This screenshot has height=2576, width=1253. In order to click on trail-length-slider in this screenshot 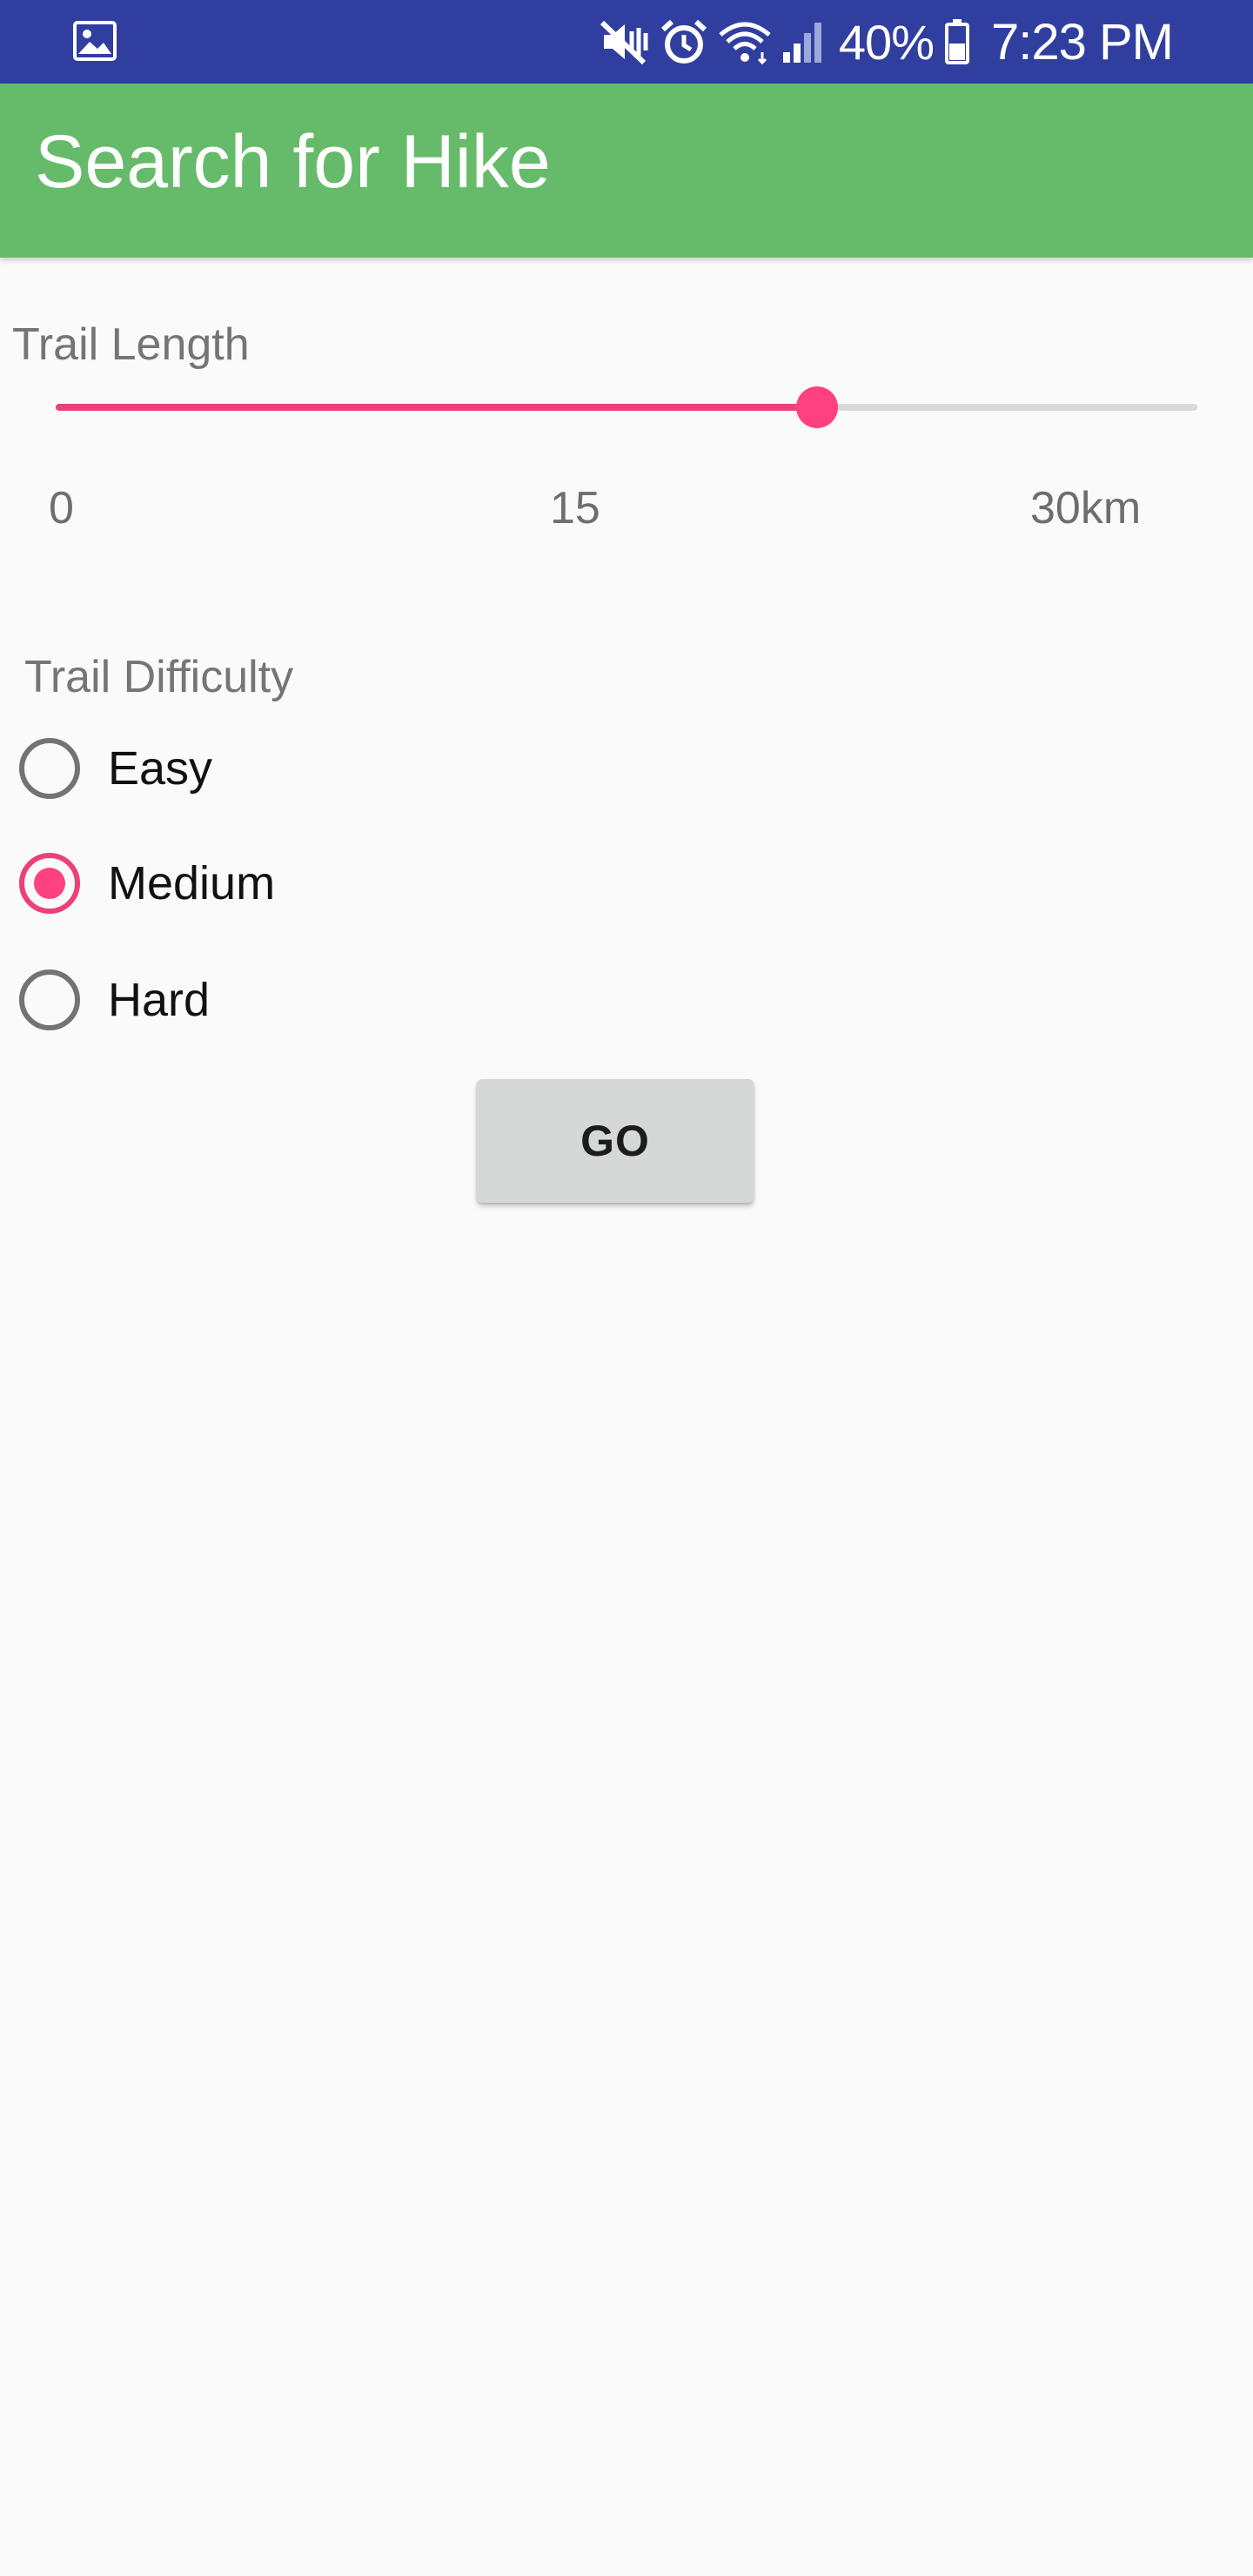, I will do `click(626, 407)`.